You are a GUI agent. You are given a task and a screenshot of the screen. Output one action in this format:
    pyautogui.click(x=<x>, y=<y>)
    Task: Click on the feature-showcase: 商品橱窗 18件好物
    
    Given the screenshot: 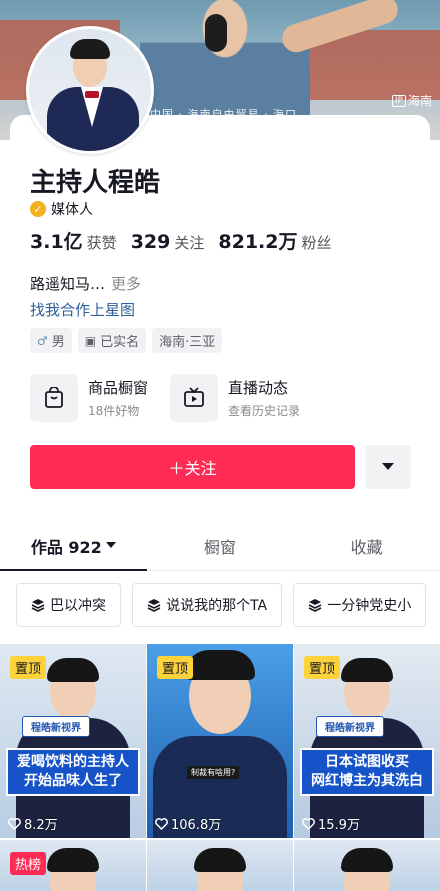 What is the action you would take?
    pyautogui.click(x=89, y=398)
    